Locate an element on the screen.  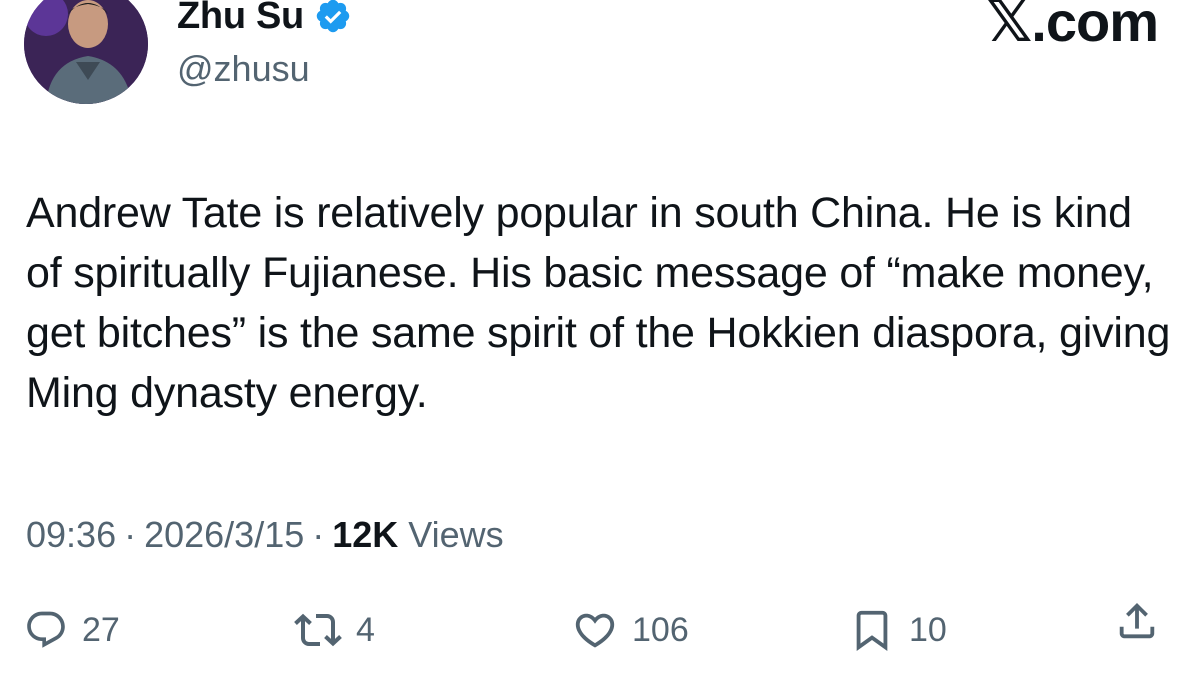
retweet-button: 4 is located at coordinates (334, 630).